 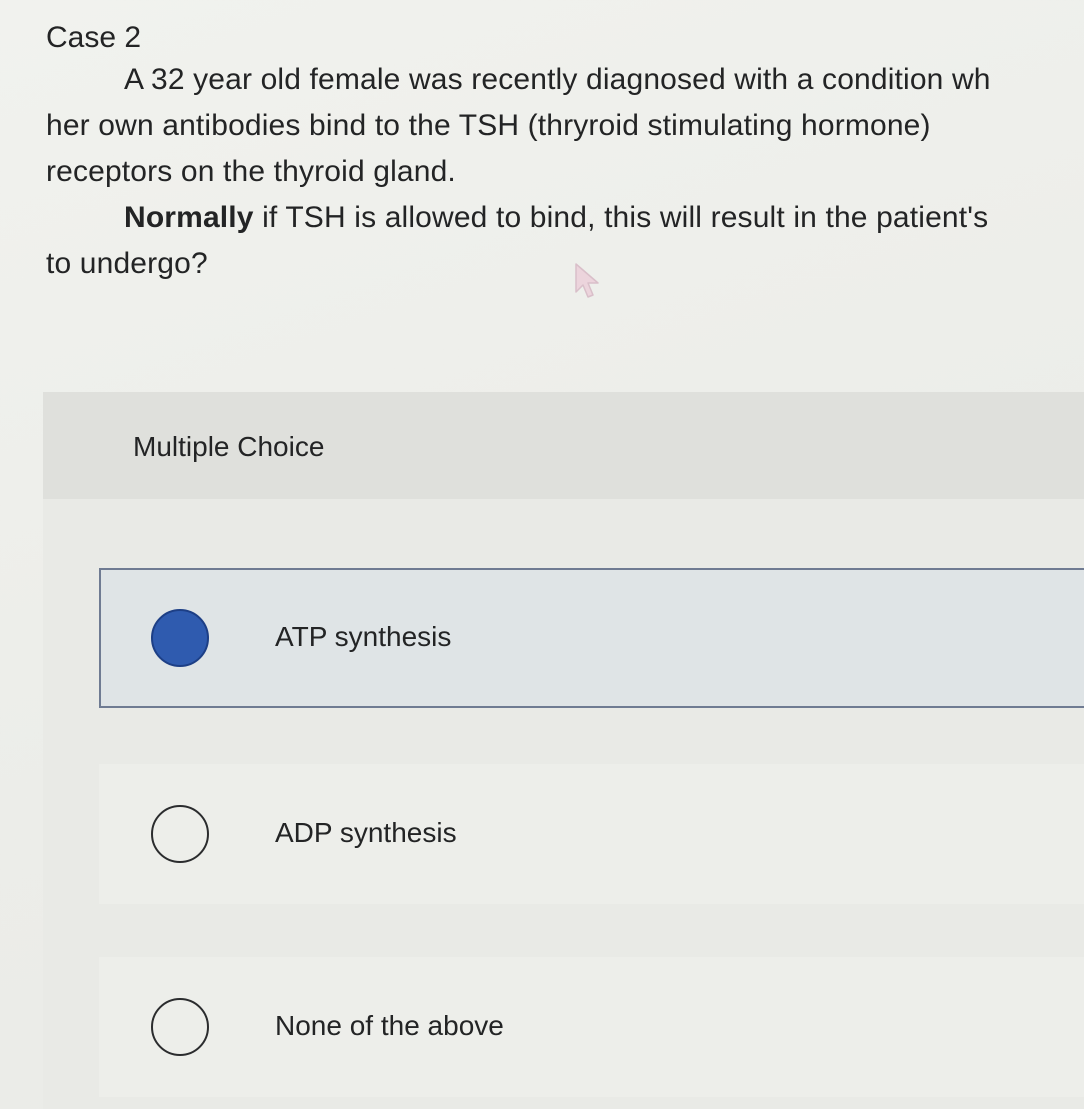 What do you see at coordinates (363, 636) in the screenshot?
I see `option-label: ATP synthesis` at bounding box center [363, 636].